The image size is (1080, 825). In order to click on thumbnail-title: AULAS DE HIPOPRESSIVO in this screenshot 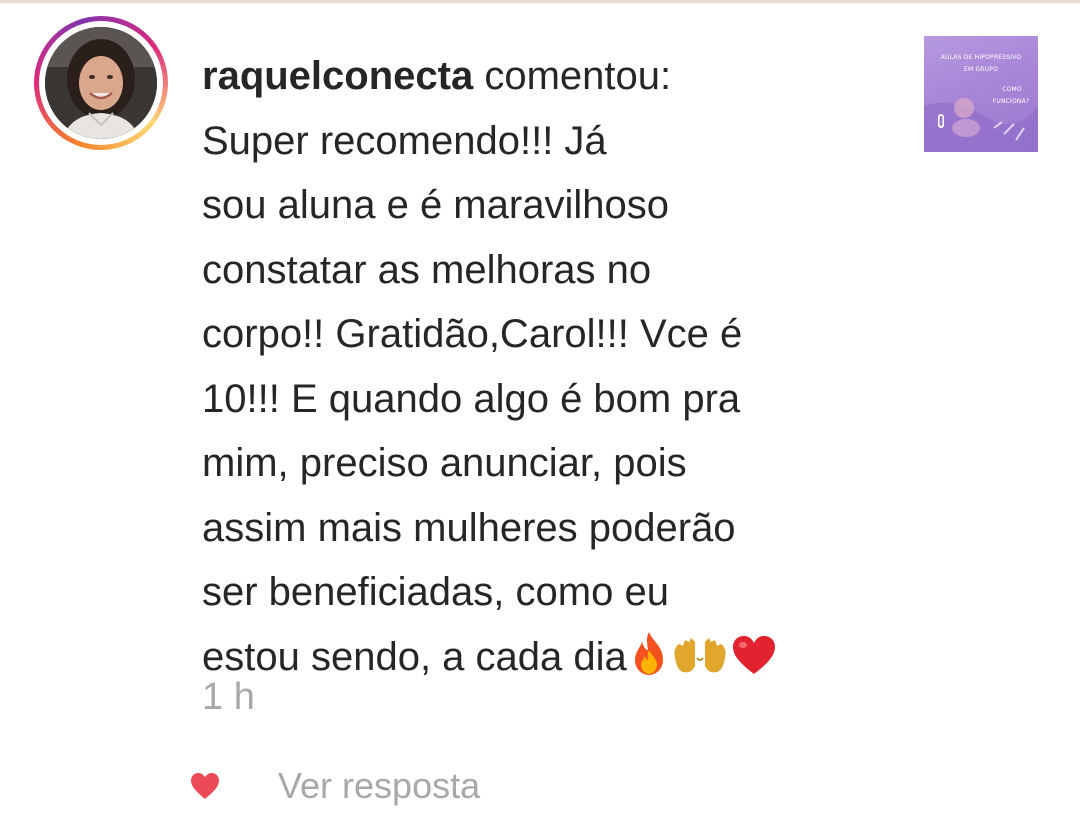, I will do `click(981, 57)`.